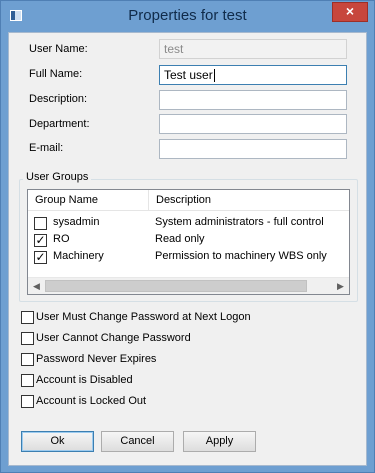 The image size is (375, 473). Describe the element at coordinates (91, 401) in the screenshot. I see `option-label: Account is Locked Out` at that location.